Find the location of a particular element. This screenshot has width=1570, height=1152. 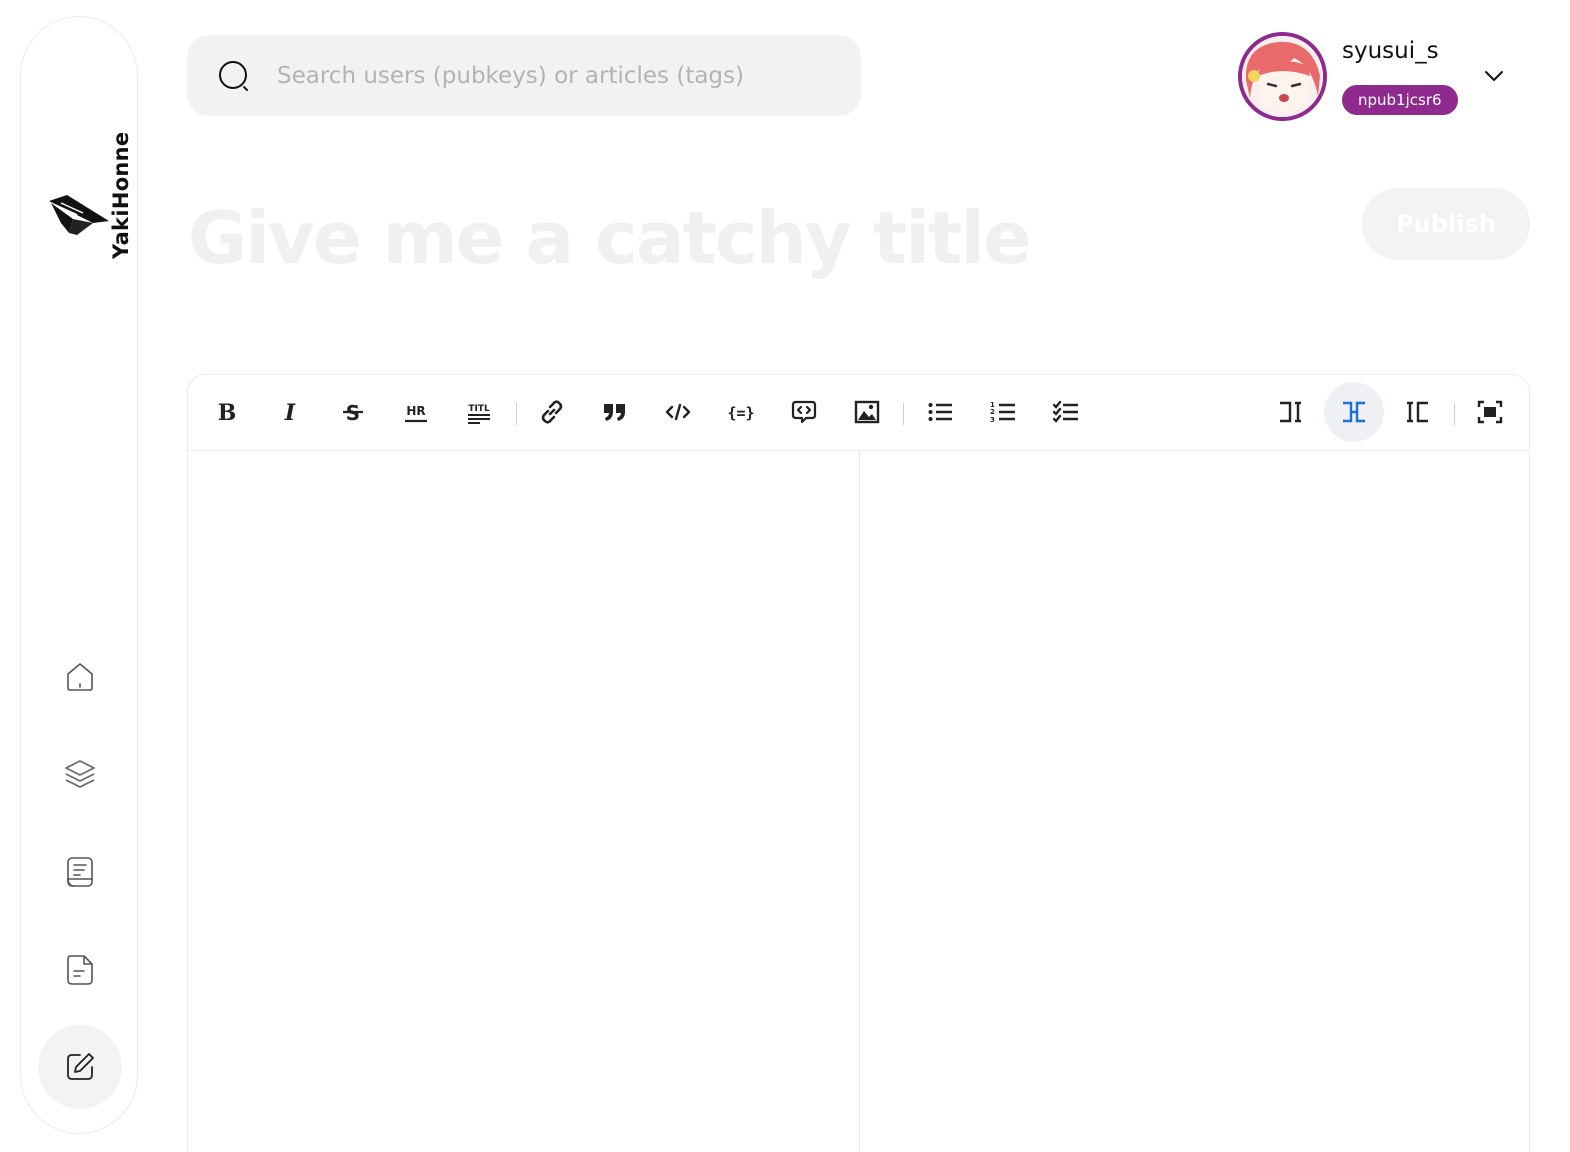

title-icon: TITL is located at coordinates (479, 414).